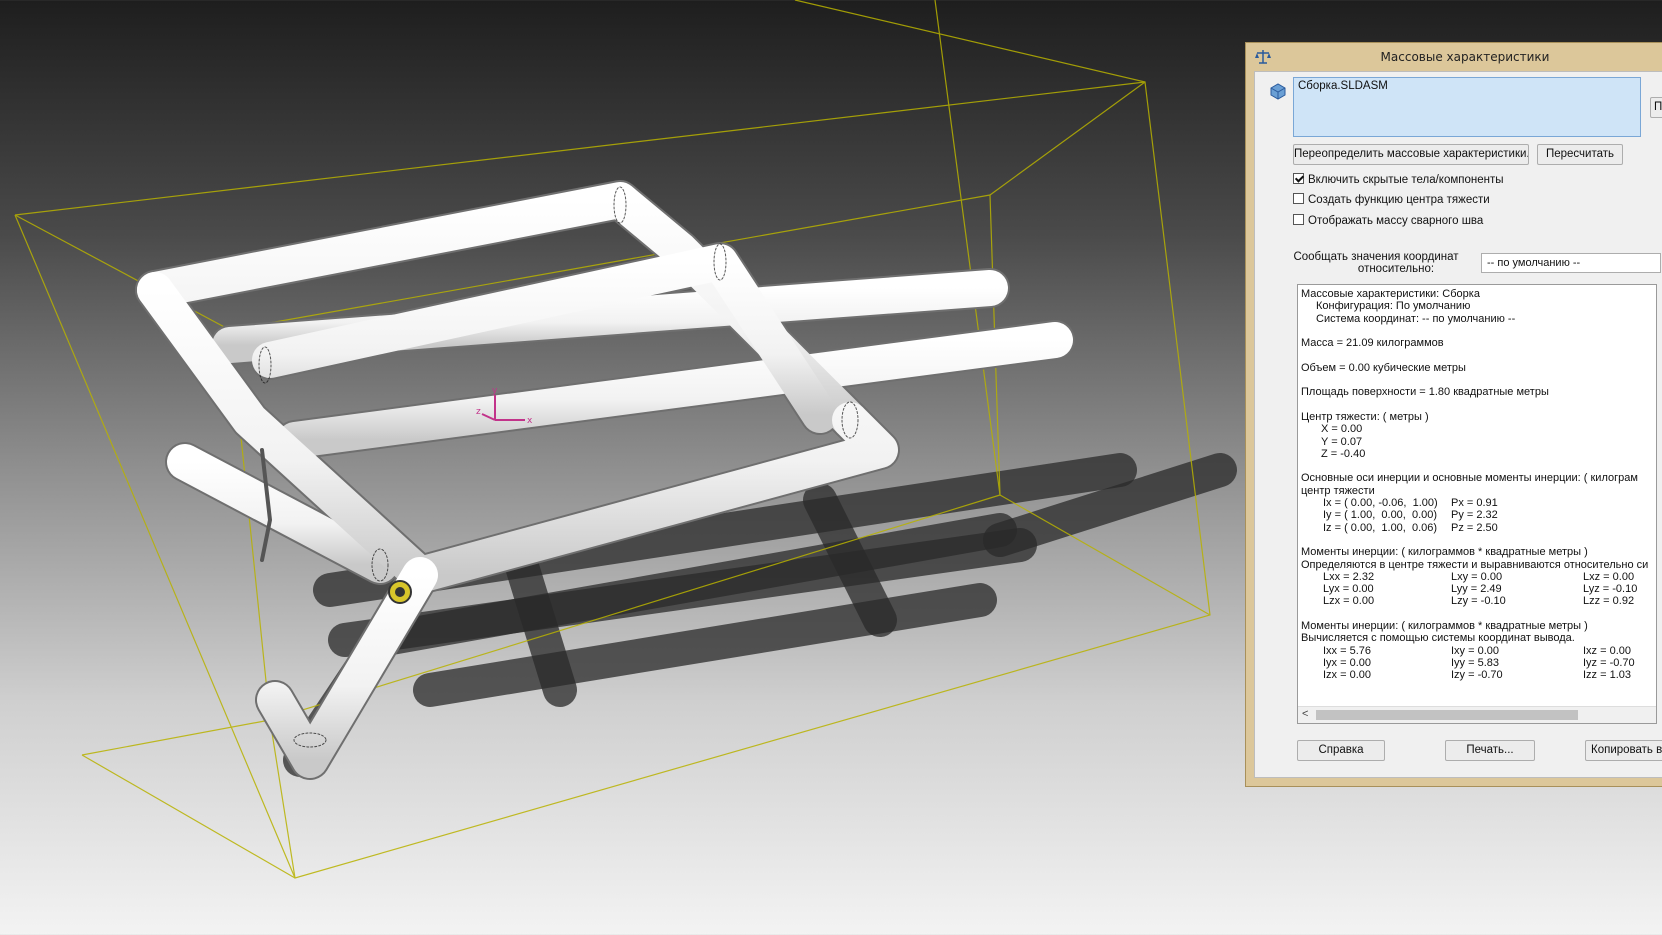  What do you see at coordinates (1298, 179) in the screenshot?
I see `include-hidden-checkbox` at bounding box center [1298, 179].